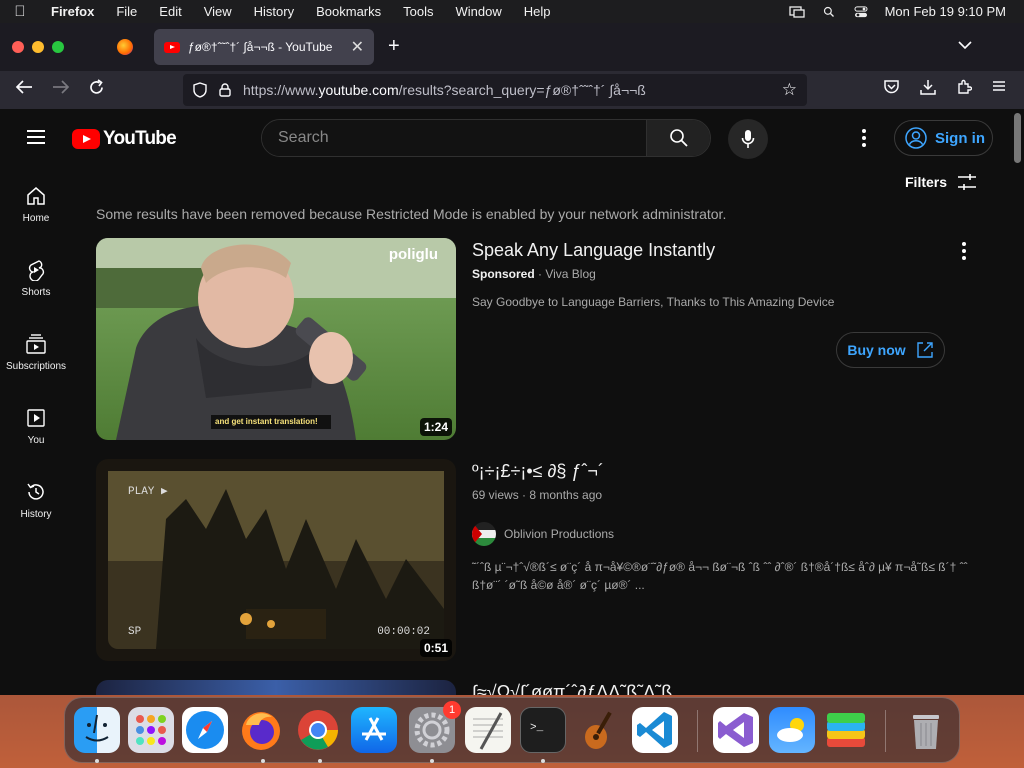  What do you see at coordinates (512, 730) in the screenshot?
I see `macos-dock: 1 >_` at bounding box center [512, 730].